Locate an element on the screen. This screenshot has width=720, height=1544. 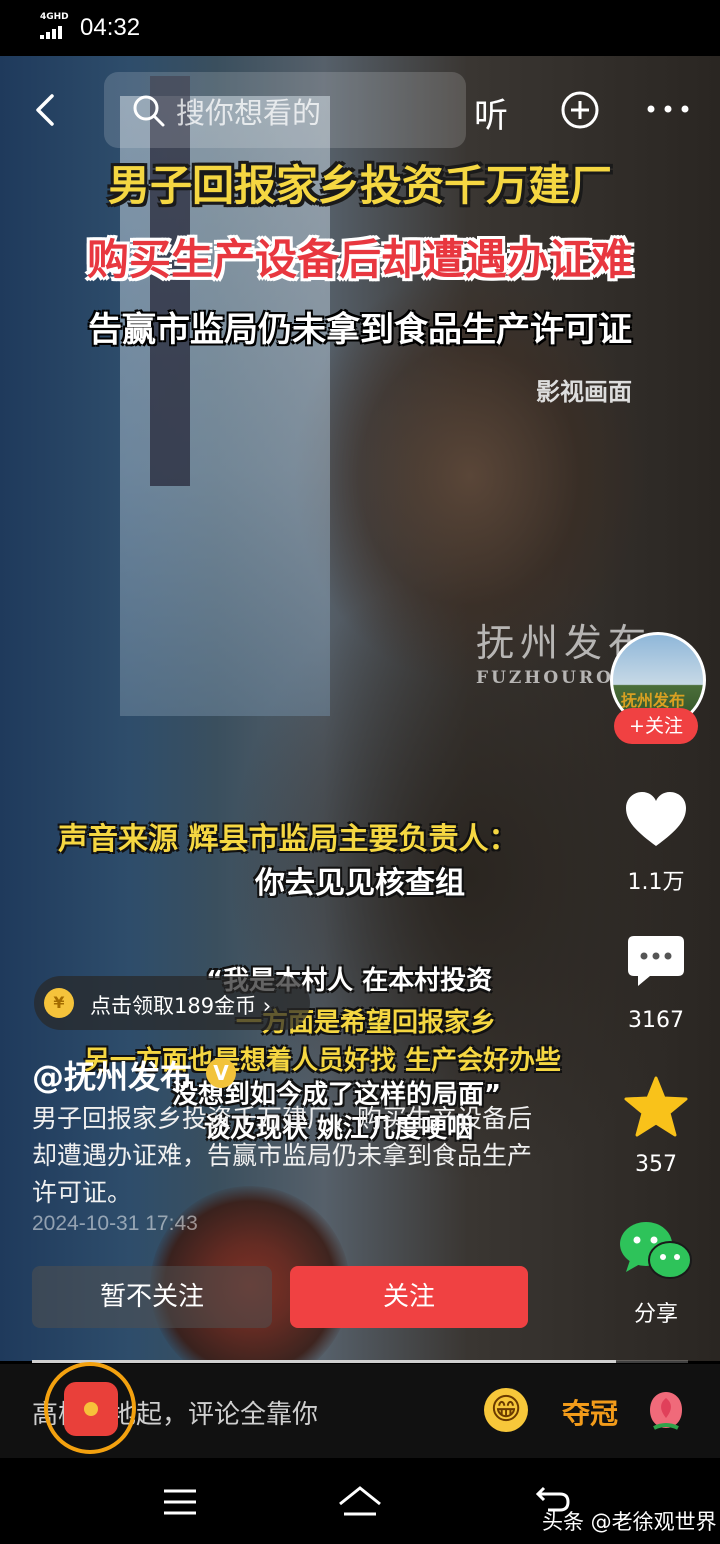
star-icon is located at coordinates (656, 1107).